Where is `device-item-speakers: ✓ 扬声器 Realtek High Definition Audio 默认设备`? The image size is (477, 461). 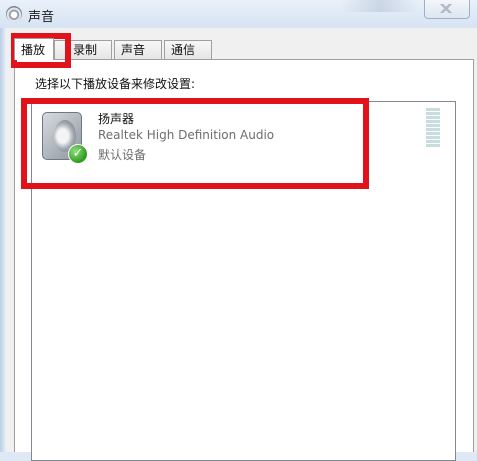
device-item-speakers: ✓ 扬声器 Realtek High Definition Audio 默认设备 is located at coordinates (239, 141).